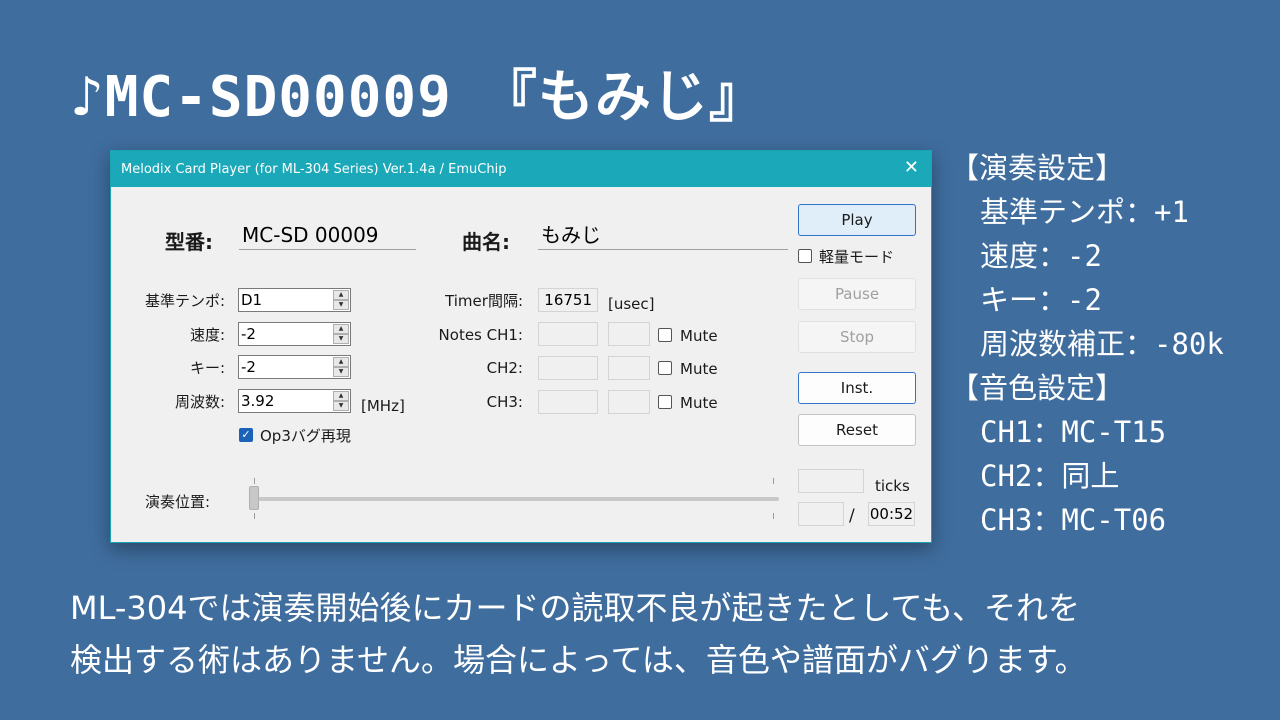  I want to click on op3-bug-label: Op3バグ再現, so click(305, 436).